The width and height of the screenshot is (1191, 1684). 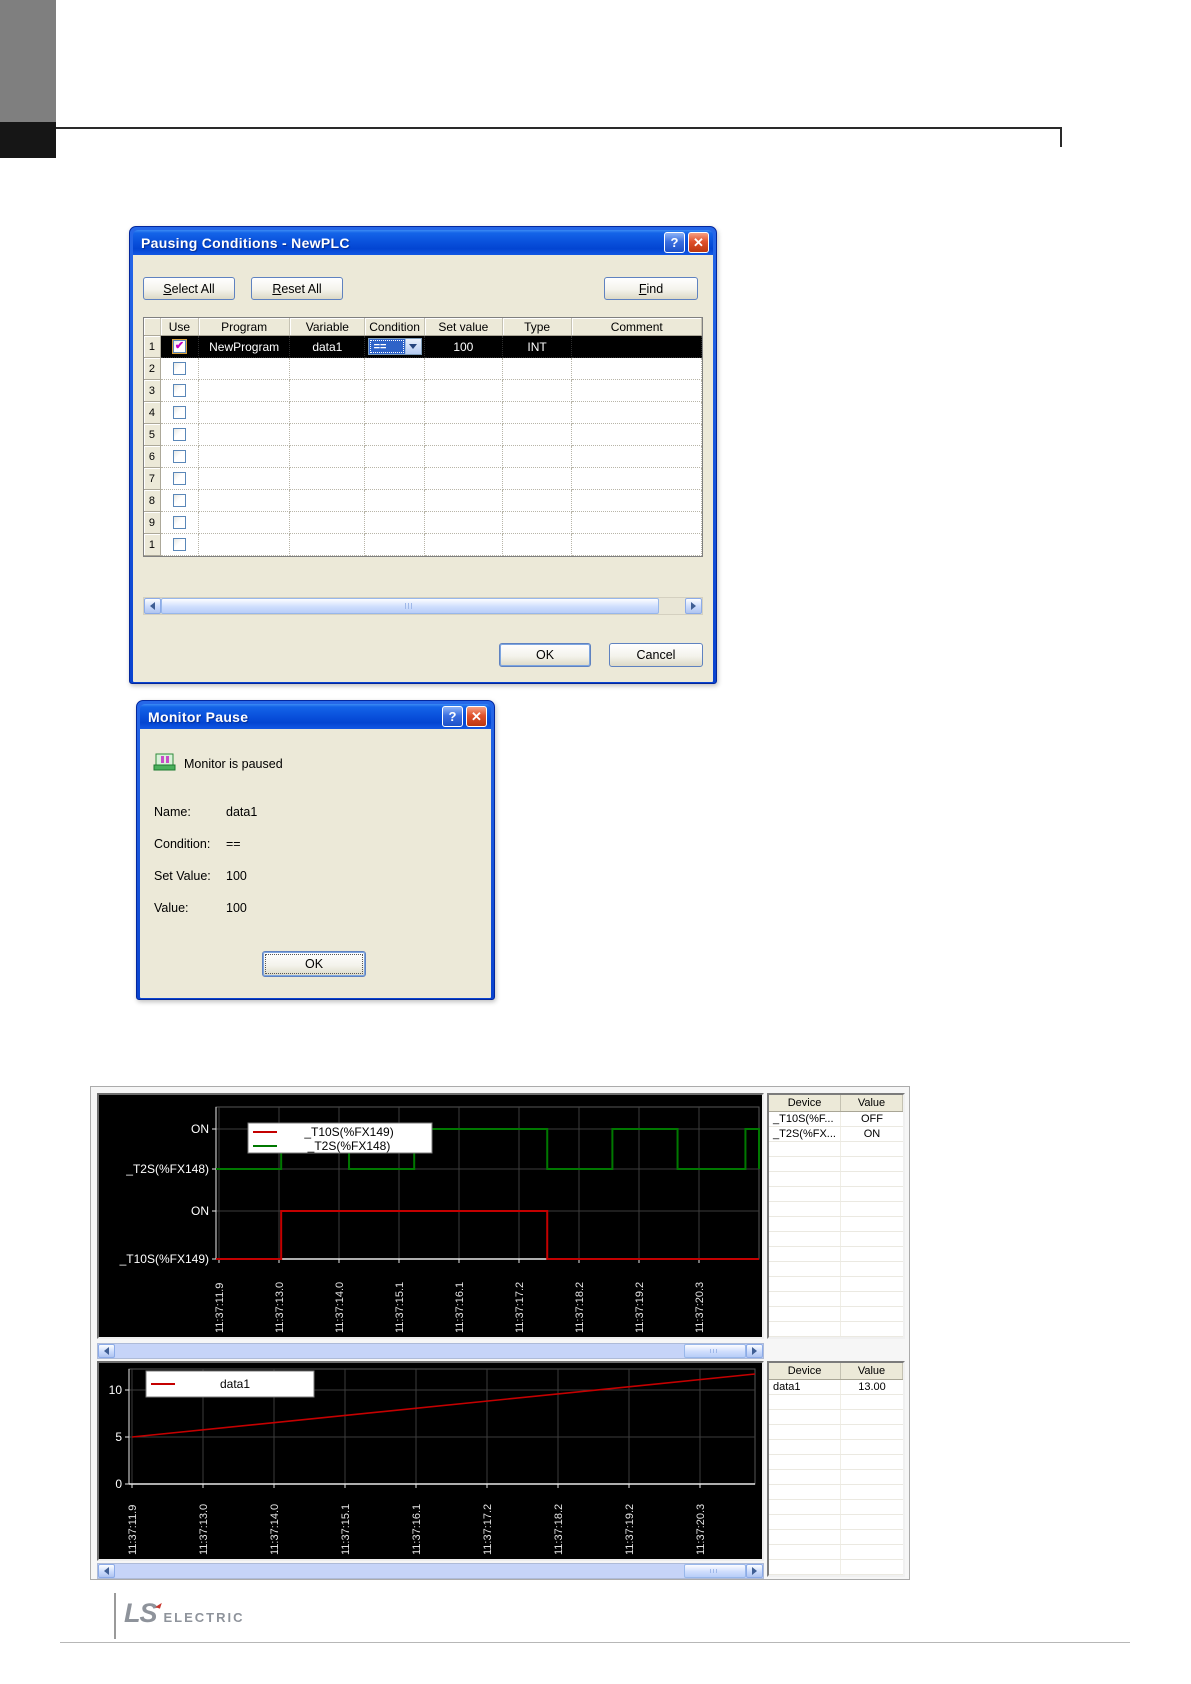 What do you see at coordinates (423, 435) in the screenshot?
I see `grid-row: 5` at bounding box center [423, 435].